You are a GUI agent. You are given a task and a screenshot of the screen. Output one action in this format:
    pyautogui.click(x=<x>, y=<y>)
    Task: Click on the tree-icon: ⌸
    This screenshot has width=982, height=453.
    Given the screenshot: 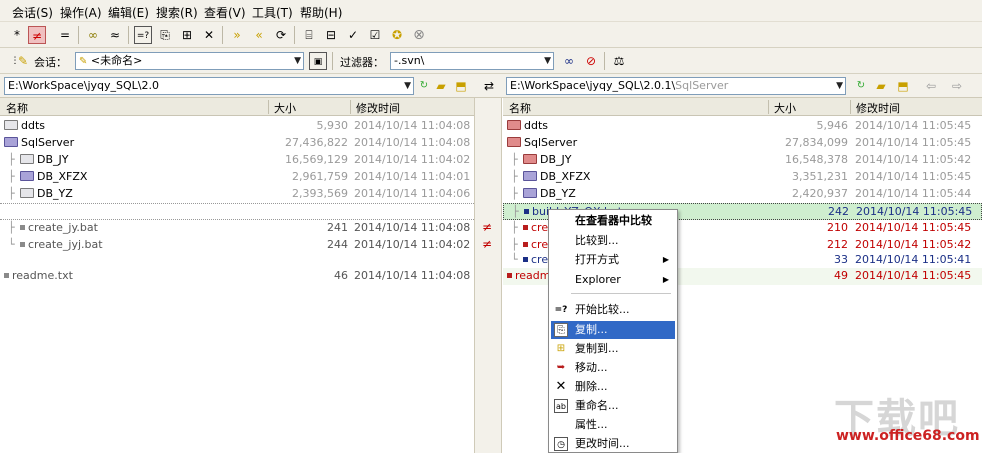 What is the action you would take?
    pyautogui.click(x=309, y=35)
    